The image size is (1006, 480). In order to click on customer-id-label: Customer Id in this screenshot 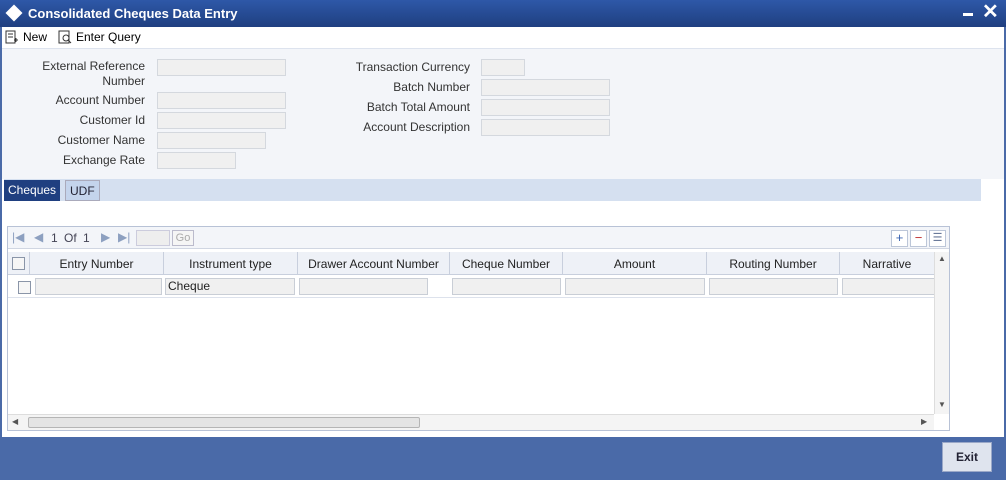, I will do `click(112, 120)`.